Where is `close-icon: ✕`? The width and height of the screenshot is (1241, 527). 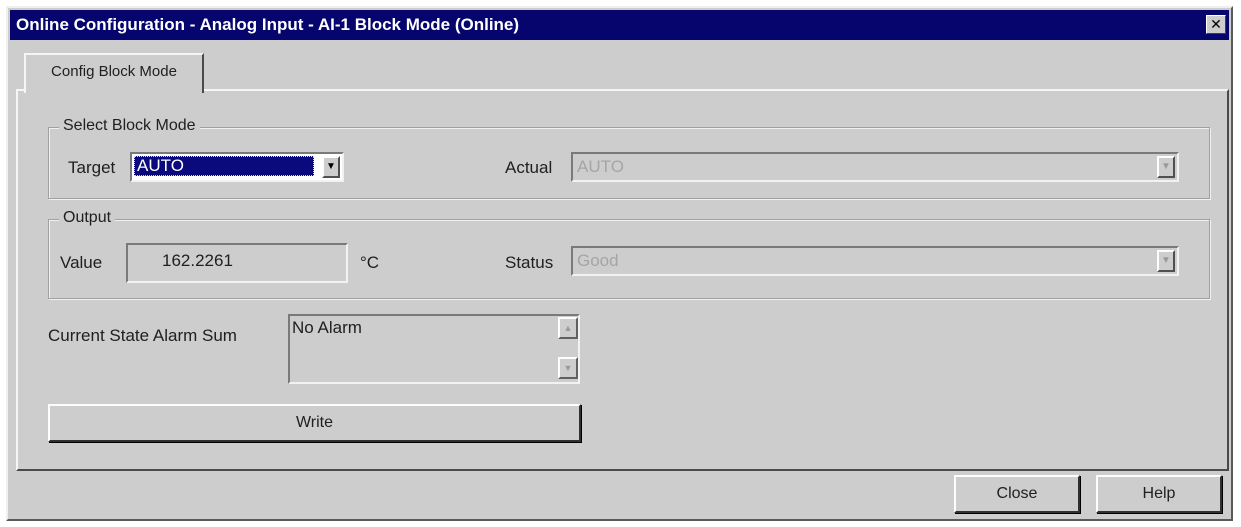
close-icon: ✕ is located at coordinates (1216, 24).